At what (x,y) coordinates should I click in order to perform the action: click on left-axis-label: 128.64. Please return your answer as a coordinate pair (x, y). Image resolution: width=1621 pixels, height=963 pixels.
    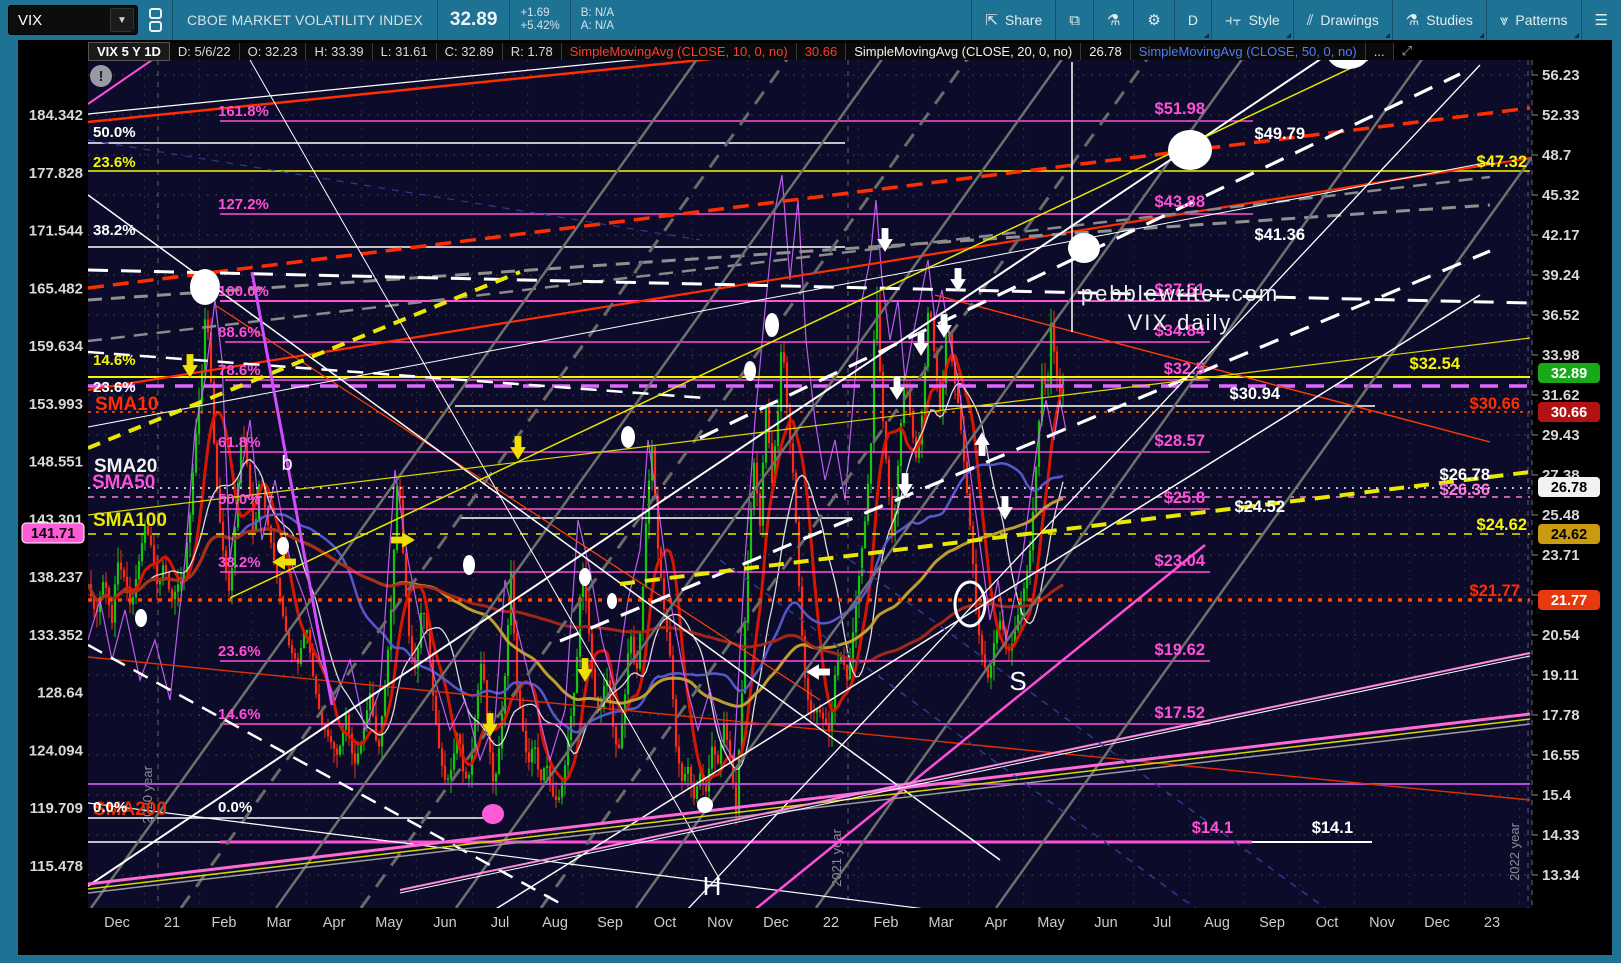
    Looking at the image, I should click on (60, 693).